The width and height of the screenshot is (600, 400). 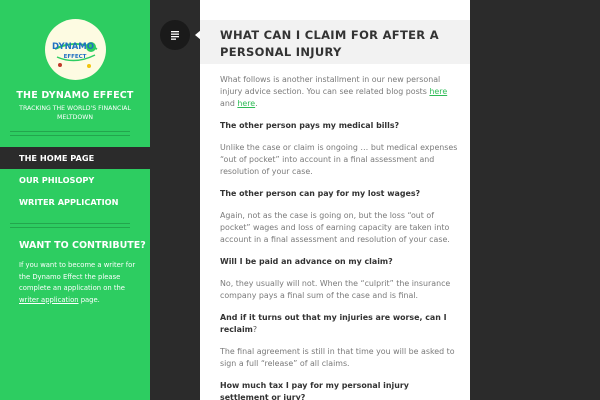 I want to click on sidebar-toggle-button, so click(x=175, y=35).